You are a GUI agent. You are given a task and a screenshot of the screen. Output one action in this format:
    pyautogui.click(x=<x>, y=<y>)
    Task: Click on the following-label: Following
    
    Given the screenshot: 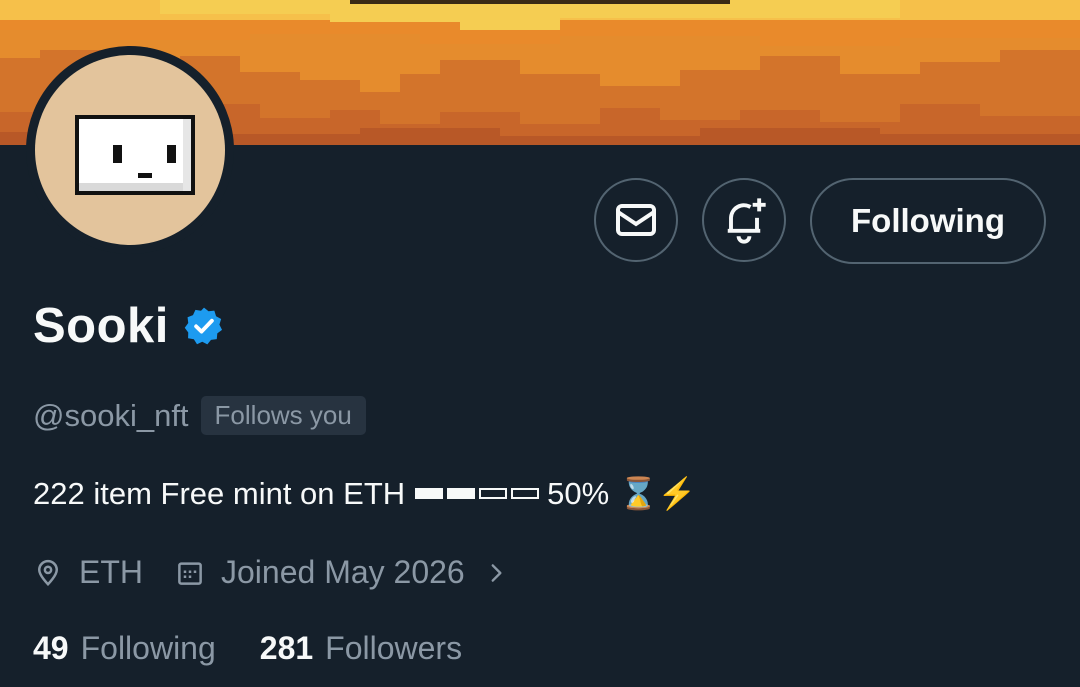 What is the action you would take?
    pyautogui.click(x=148, y=648)
    